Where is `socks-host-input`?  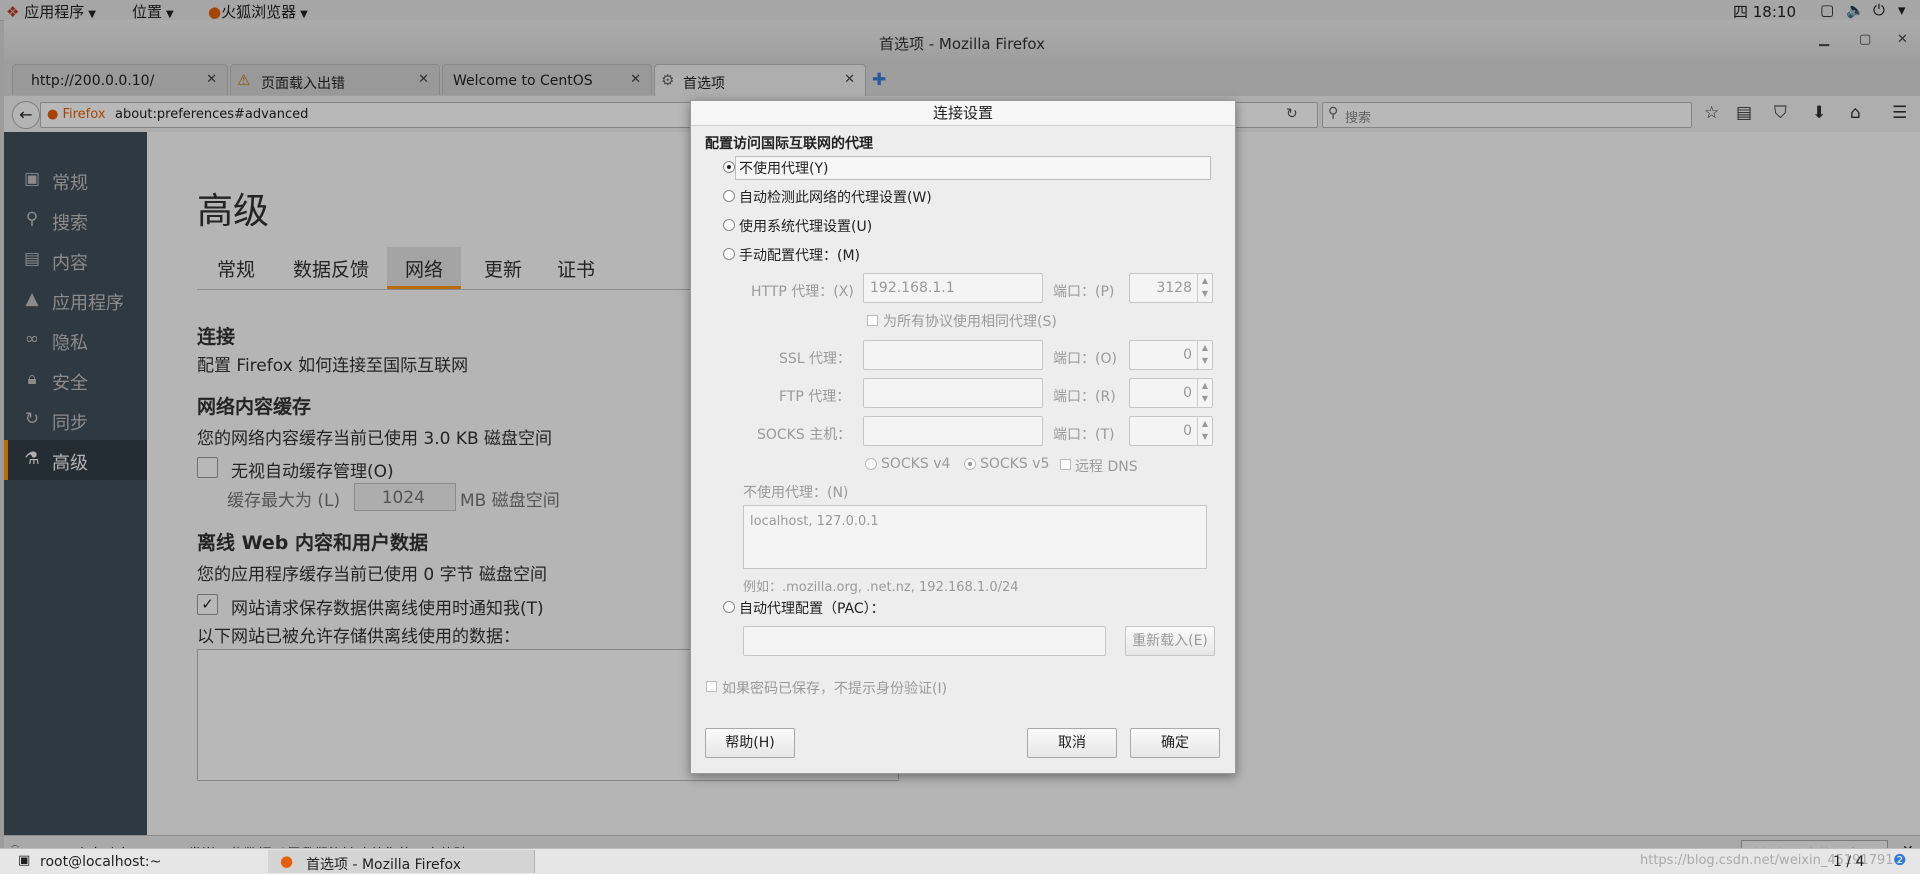 socks-host-input is located at coordinates (953, 431).